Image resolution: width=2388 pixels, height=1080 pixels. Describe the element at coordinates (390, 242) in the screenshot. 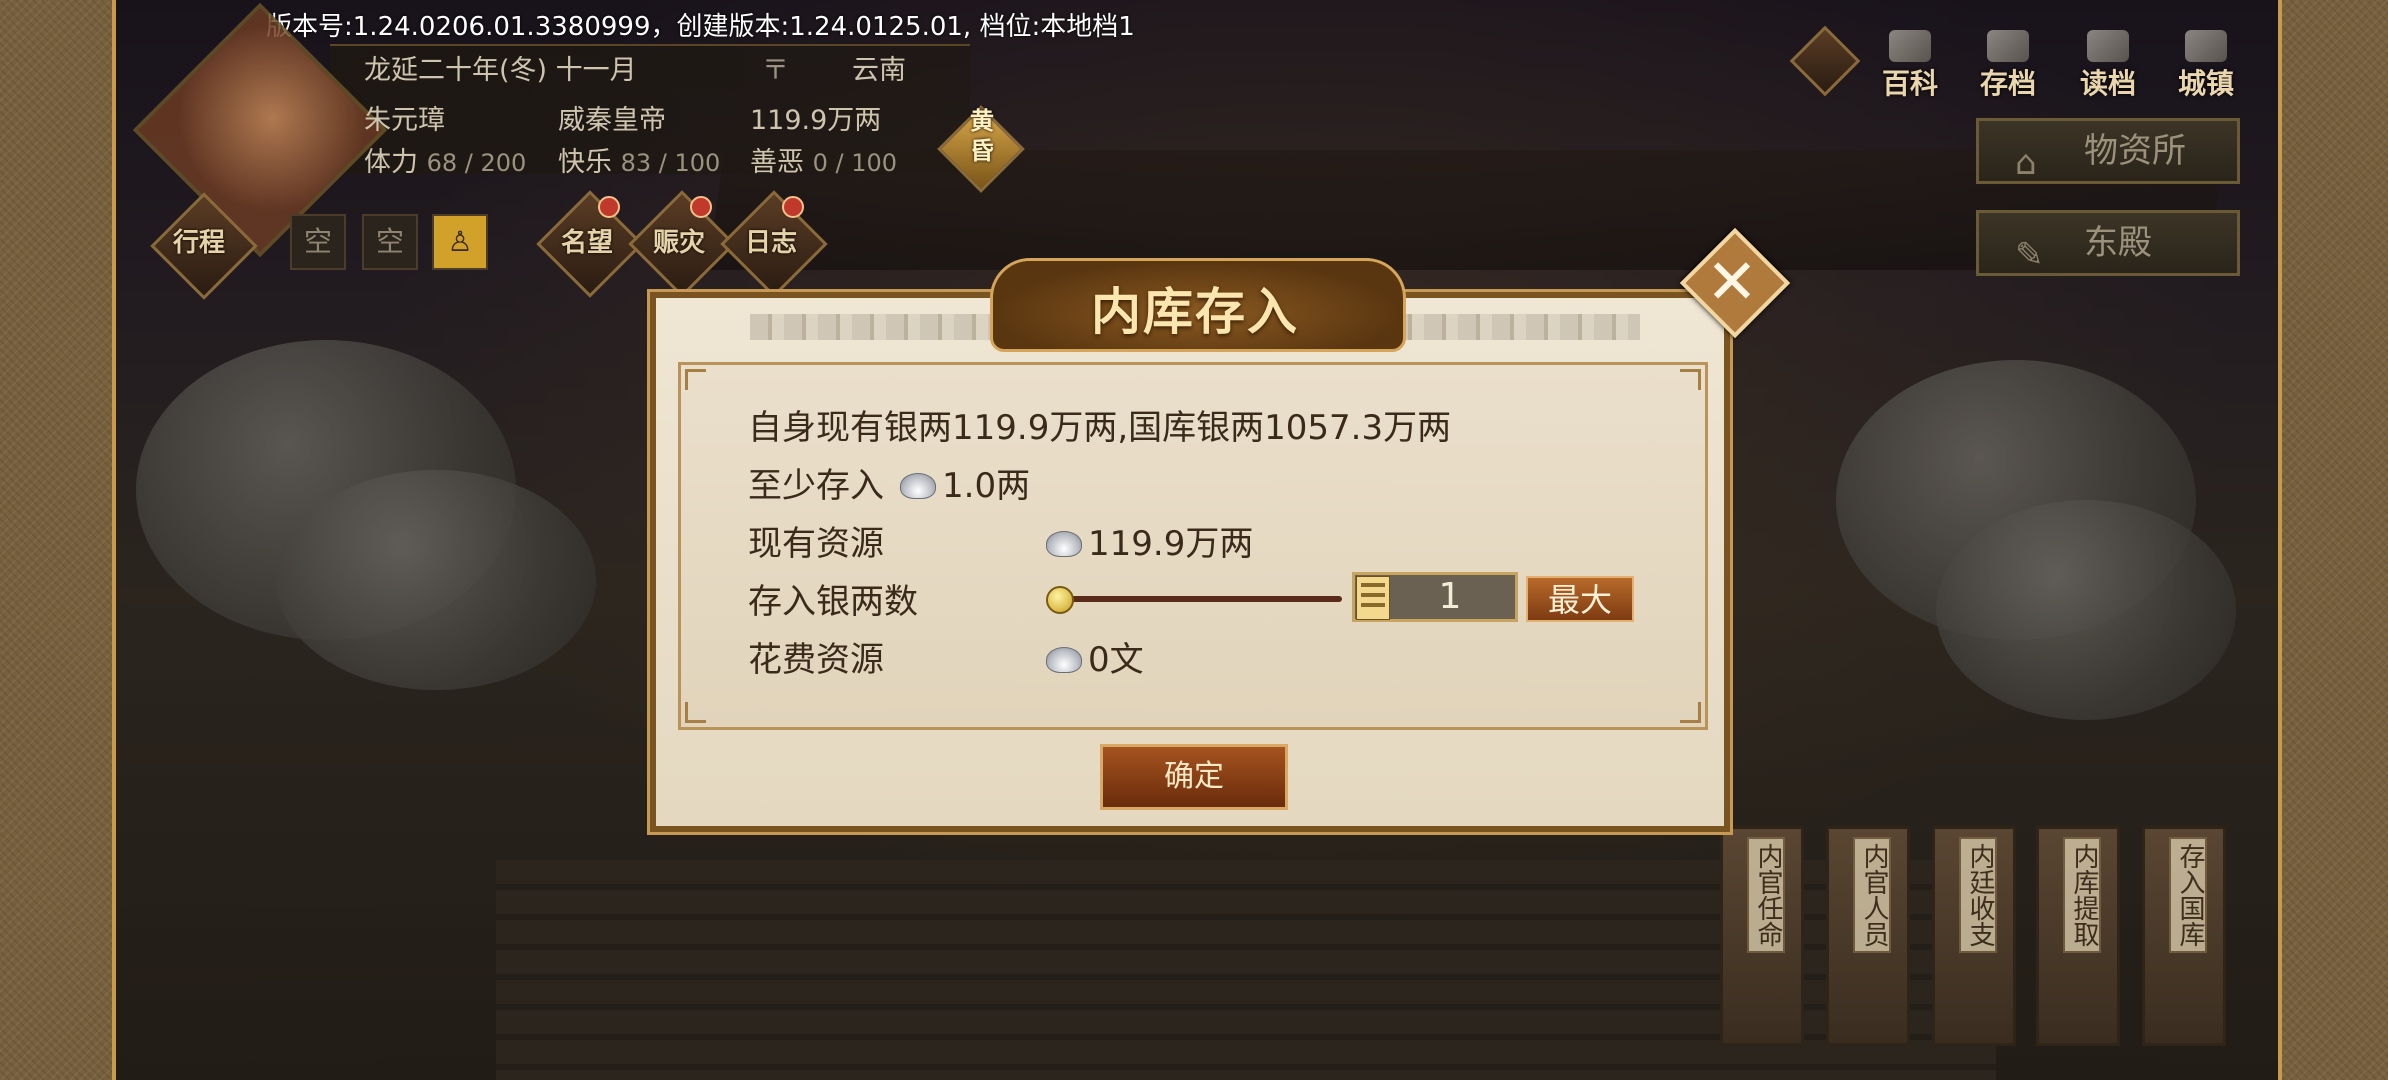

I see `empty-slot-2: 空` at that location.